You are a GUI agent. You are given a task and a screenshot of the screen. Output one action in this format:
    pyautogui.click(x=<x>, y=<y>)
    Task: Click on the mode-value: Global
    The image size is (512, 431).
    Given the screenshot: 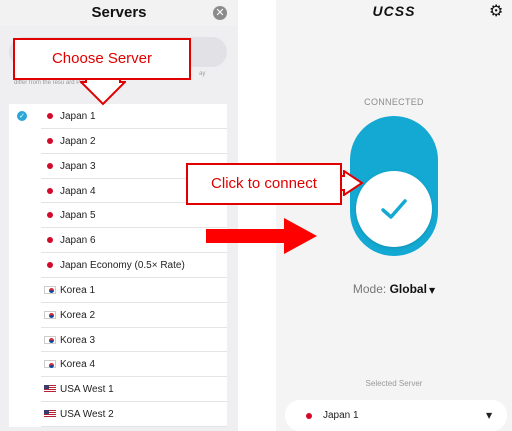 What is the action you would take?
    pyautogui.click(x=408, y=289)
    